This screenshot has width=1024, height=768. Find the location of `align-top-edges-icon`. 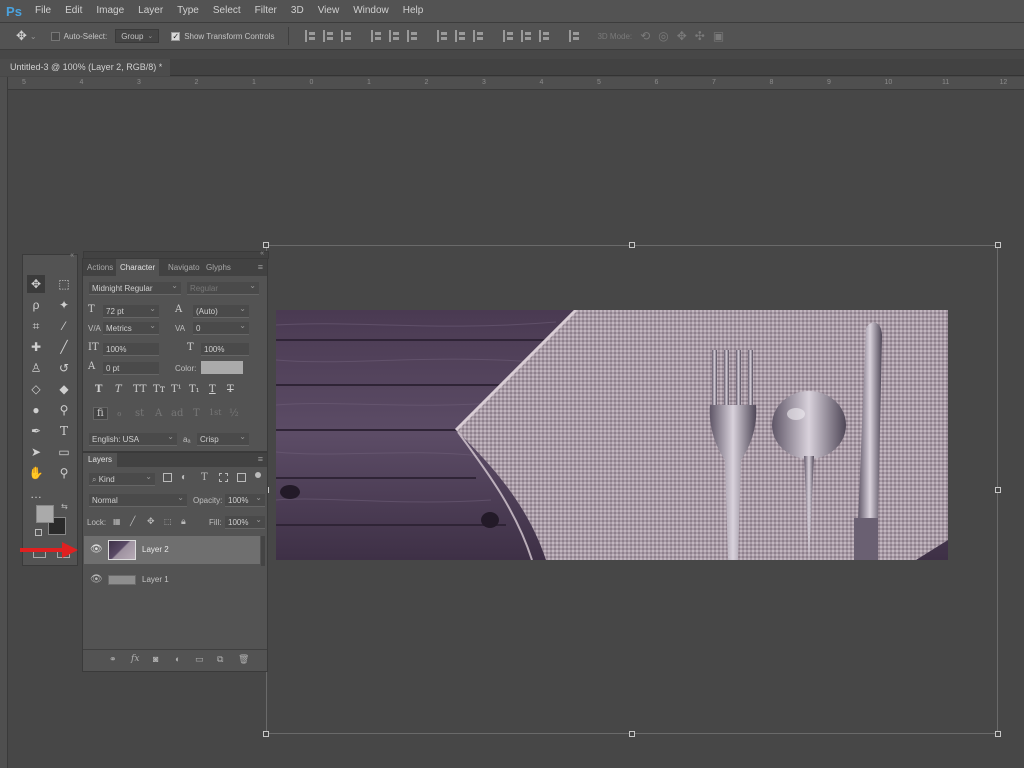

align-top-edges-icon is located at coordinates (310, 36).